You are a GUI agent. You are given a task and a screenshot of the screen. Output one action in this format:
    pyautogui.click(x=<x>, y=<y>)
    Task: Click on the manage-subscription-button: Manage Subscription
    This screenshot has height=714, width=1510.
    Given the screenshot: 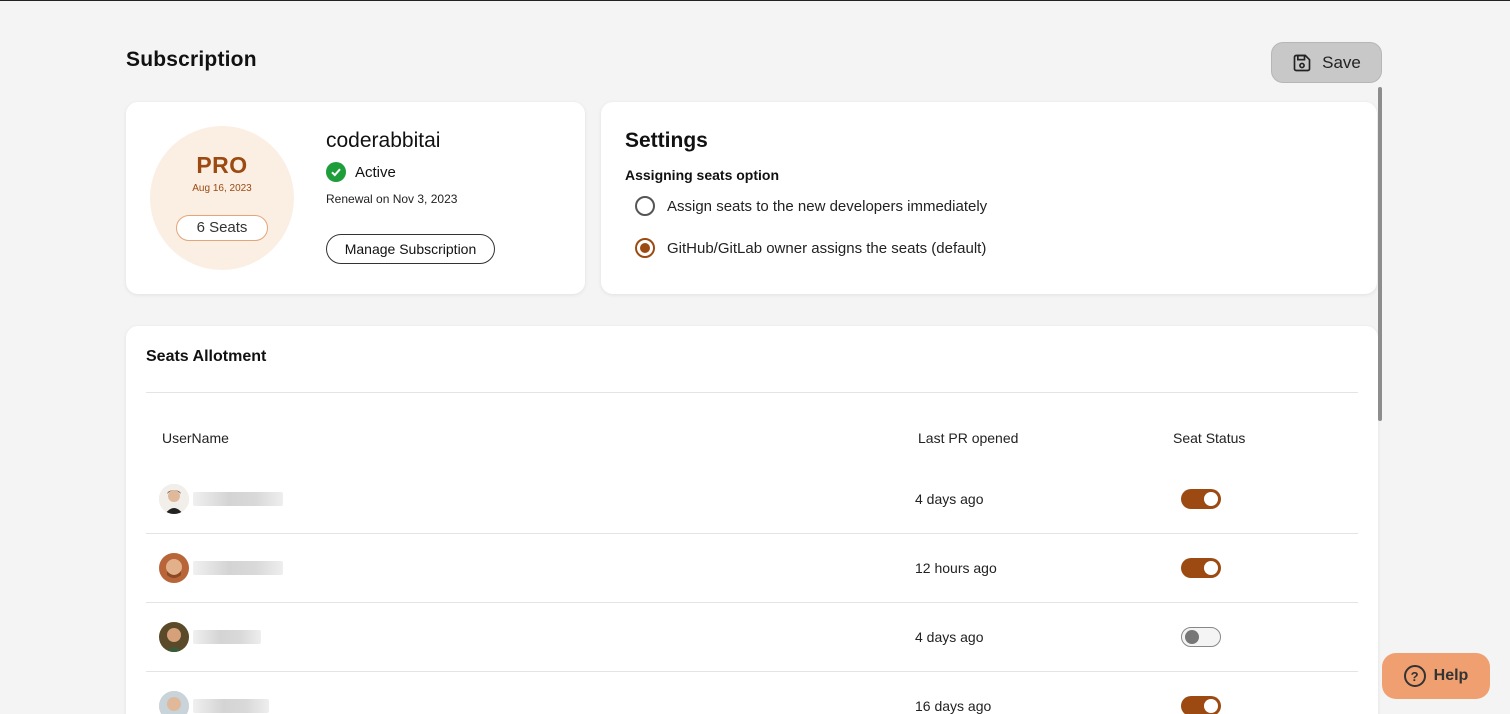 What is the action you would take?
    pyautogui.click(x=410, y=249)
    